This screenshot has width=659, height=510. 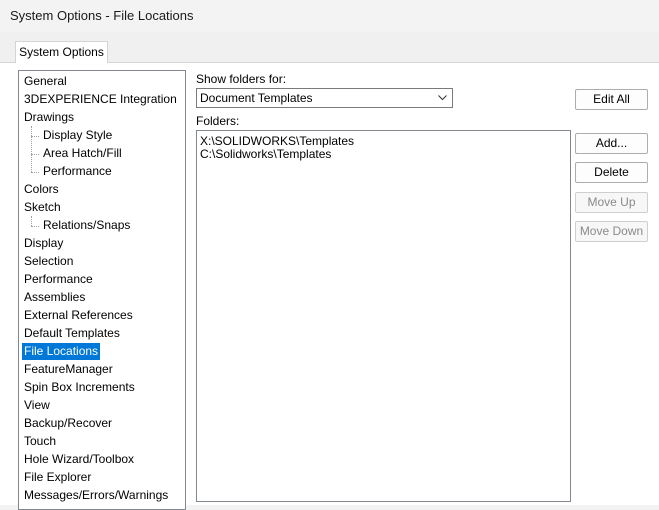 I want to click on chevron-down-icon, so click(x=442, y=98).